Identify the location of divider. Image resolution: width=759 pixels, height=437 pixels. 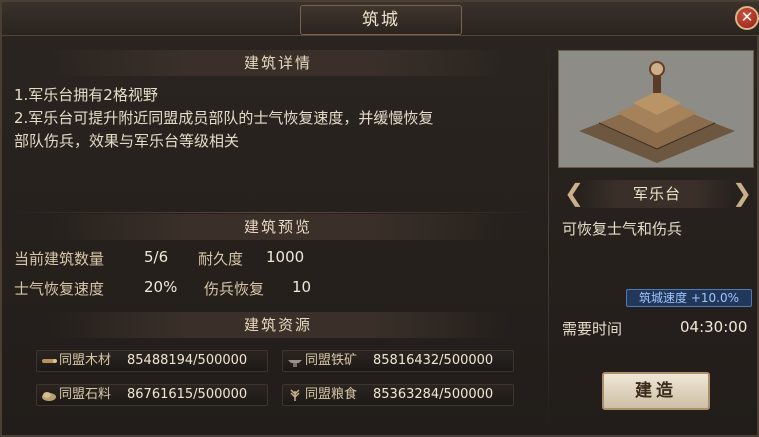
(274, 212).